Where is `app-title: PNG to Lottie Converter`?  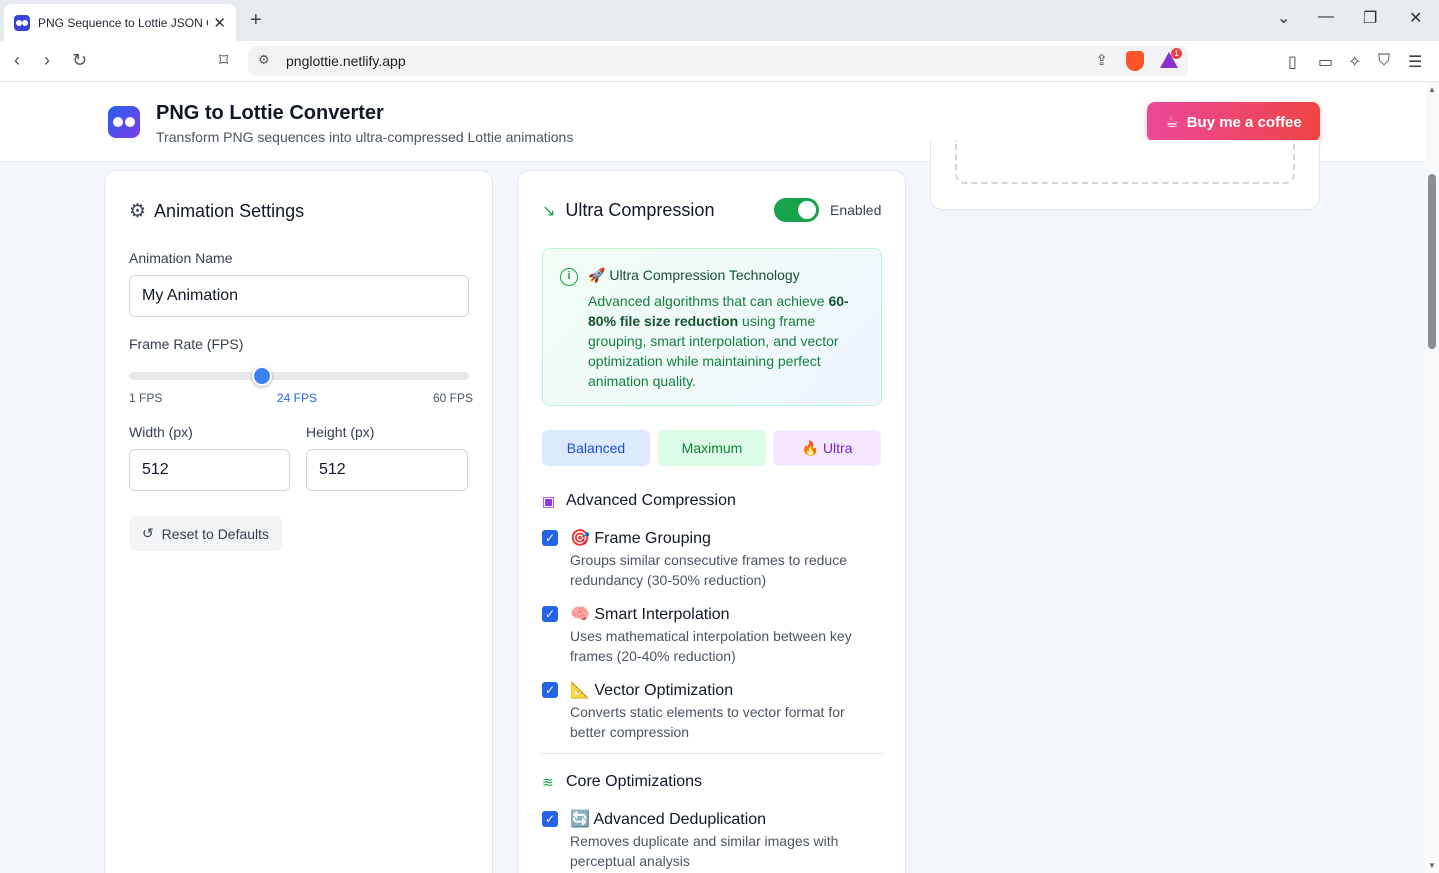
app-title: PNG to Lottie Converter is located at coordinates (270, 113).